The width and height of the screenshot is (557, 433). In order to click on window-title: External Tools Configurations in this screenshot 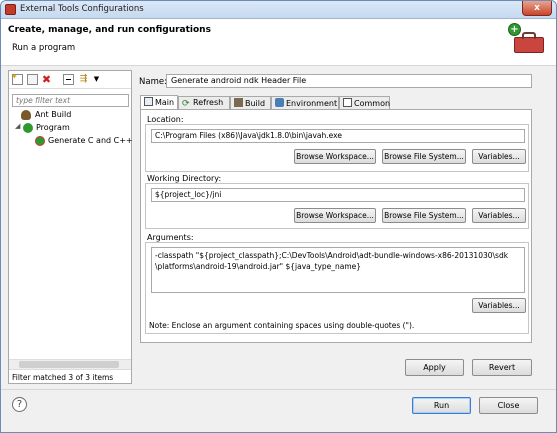, I will do `click(82, 9)`.